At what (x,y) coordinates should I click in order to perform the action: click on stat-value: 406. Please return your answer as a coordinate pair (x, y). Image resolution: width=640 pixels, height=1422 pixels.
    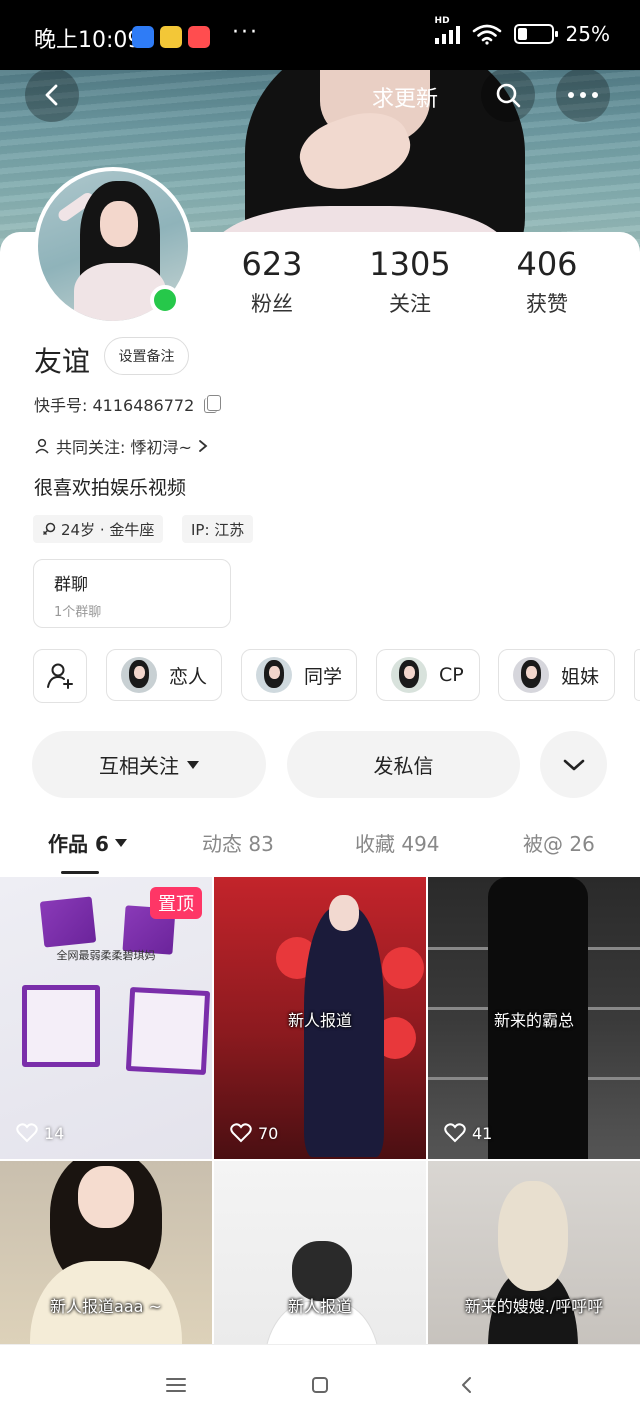
    Looking at the image, I should click on (547, 264).